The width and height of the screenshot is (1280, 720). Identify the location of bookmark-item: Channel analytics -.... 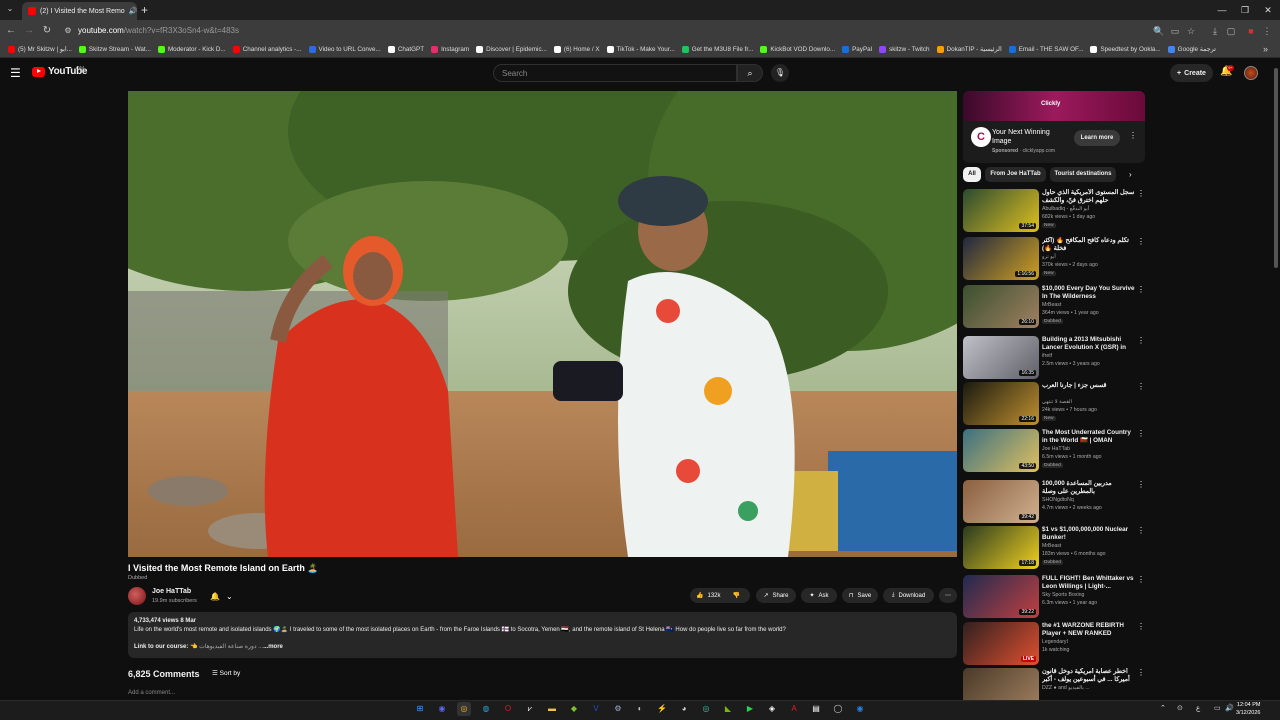
(269, 49).